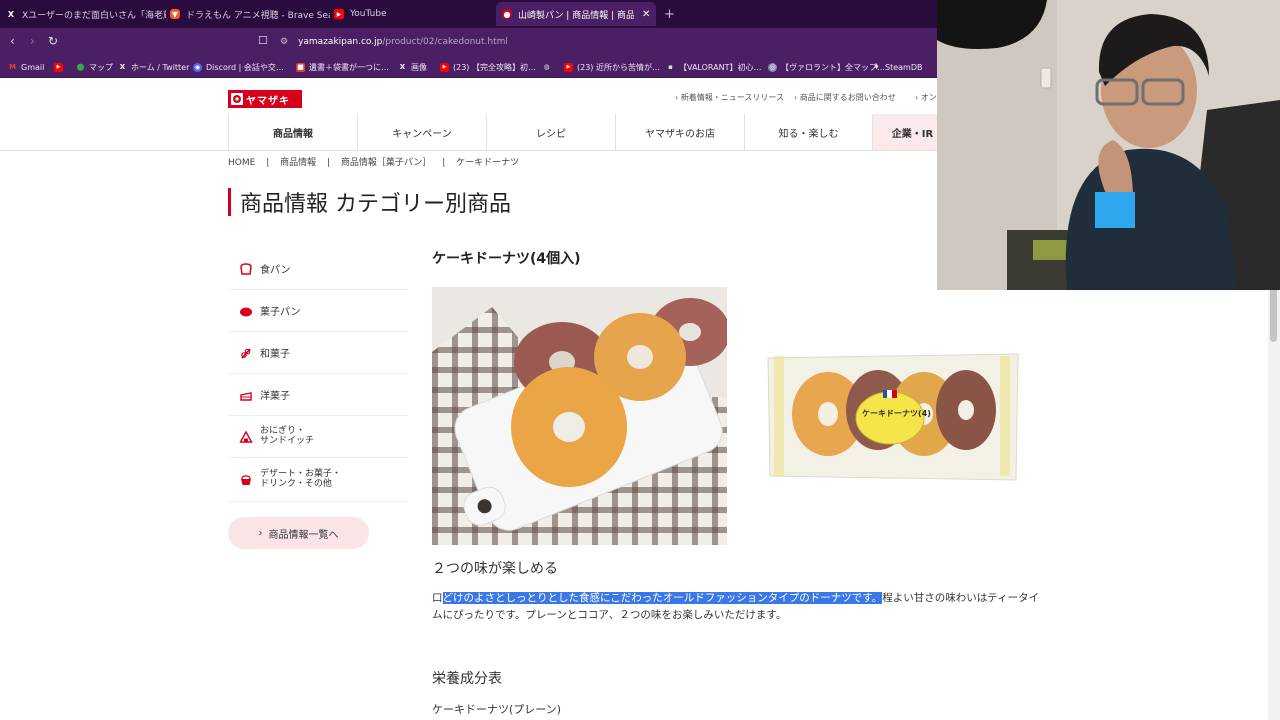 This screenshot has height=720, width=1280. I want to click on yamazaki-logo: ヤマザキ, so click(265, 99).